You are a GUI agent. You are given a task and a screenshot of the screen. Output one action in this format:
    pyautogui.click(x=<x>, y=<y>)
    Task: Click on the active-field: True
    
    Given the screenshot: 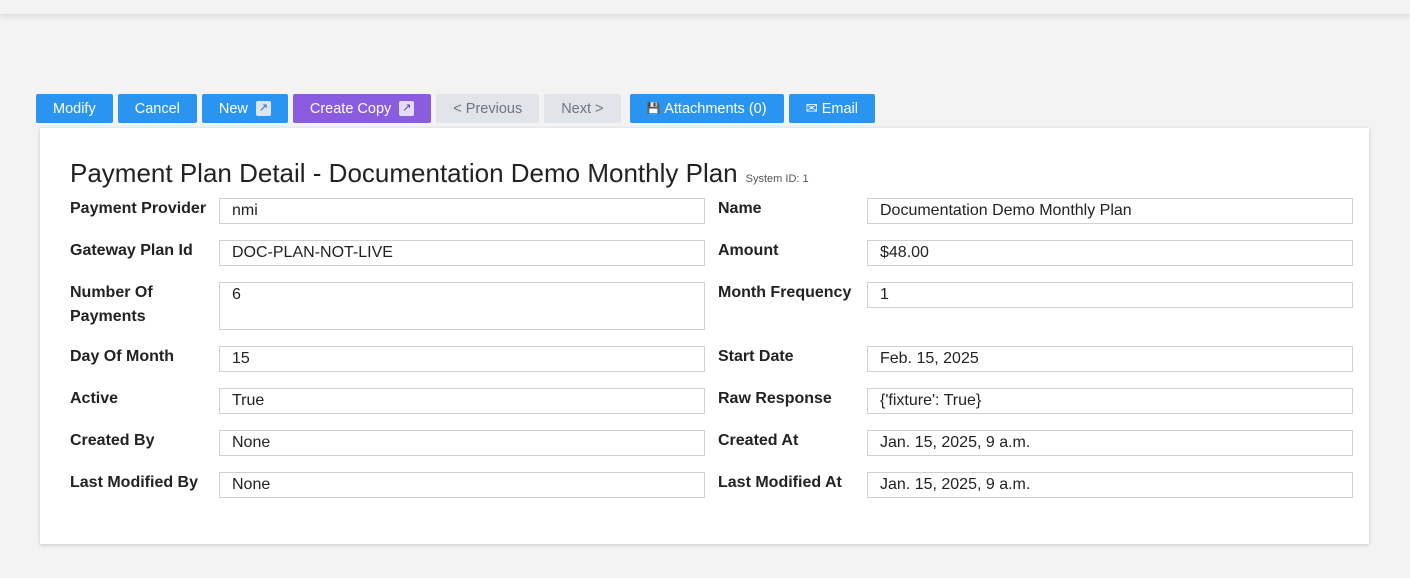 What is the action you would take?
    pyautogui.click(x=462, y=401)
    